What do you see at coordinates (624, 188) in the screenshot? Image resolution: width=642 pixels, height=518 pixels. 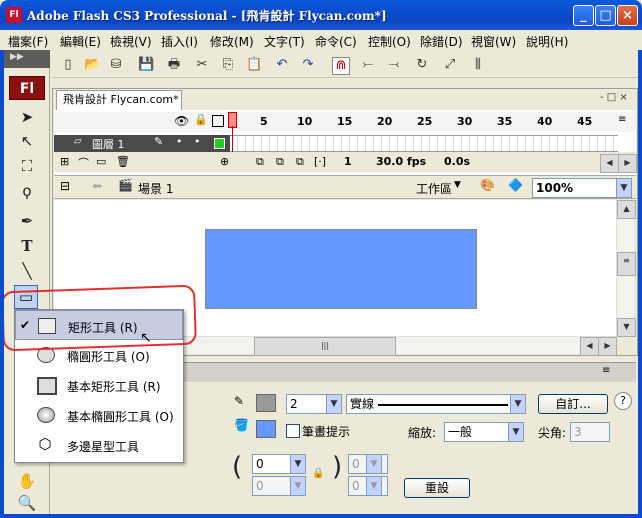 I see `zoom-dropdown-icon: ▼` at bounding box center [624, 188].